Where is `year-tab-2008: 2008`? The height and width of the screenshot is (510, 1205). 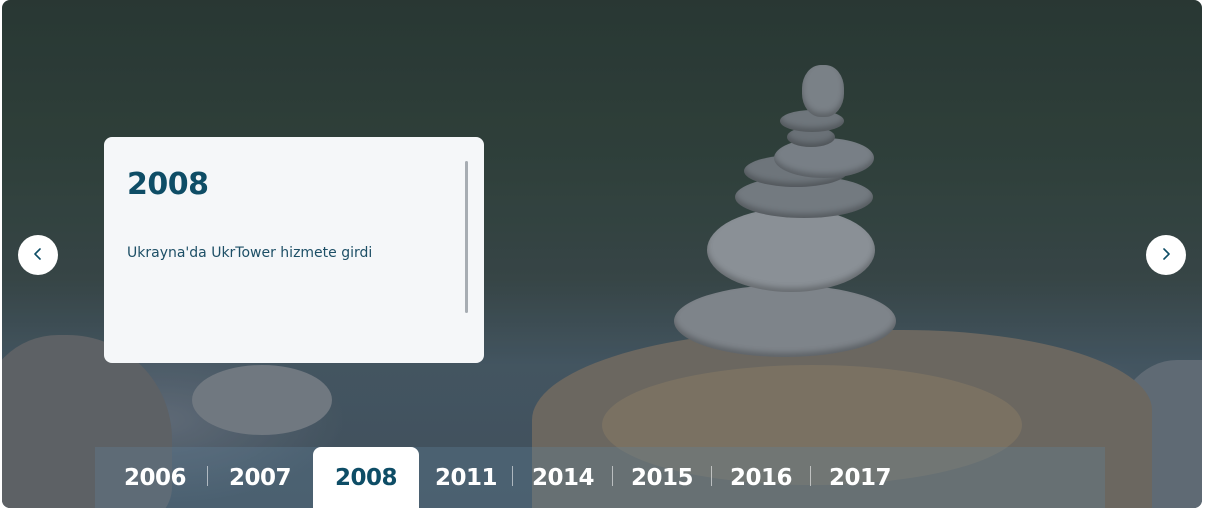
year-tab-2008: 2008 is located at coordinates (366, 477).